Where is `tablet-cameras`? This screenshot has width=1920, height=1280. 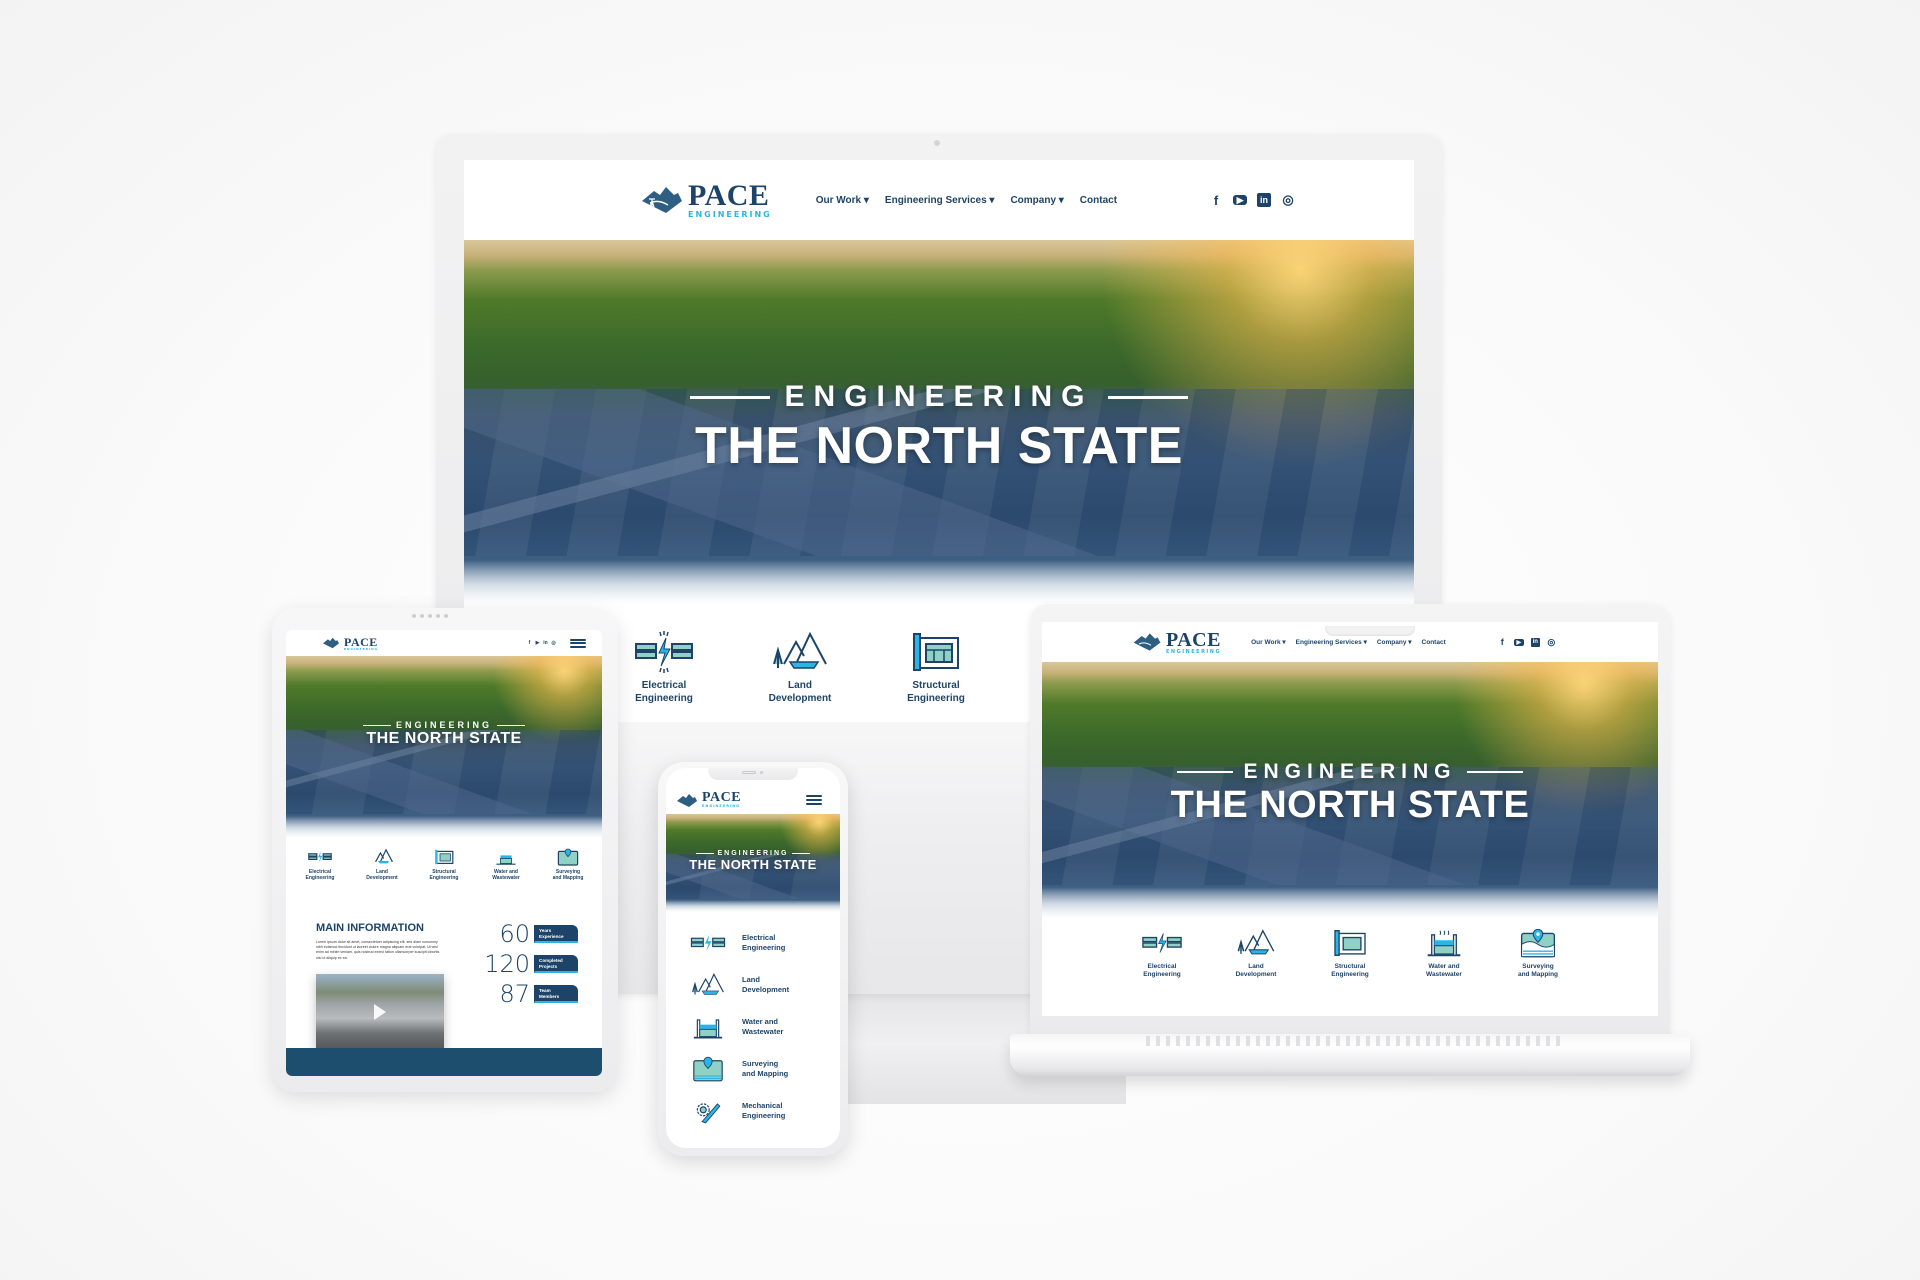
tablet-cameras is located at coordinates (430, 616).